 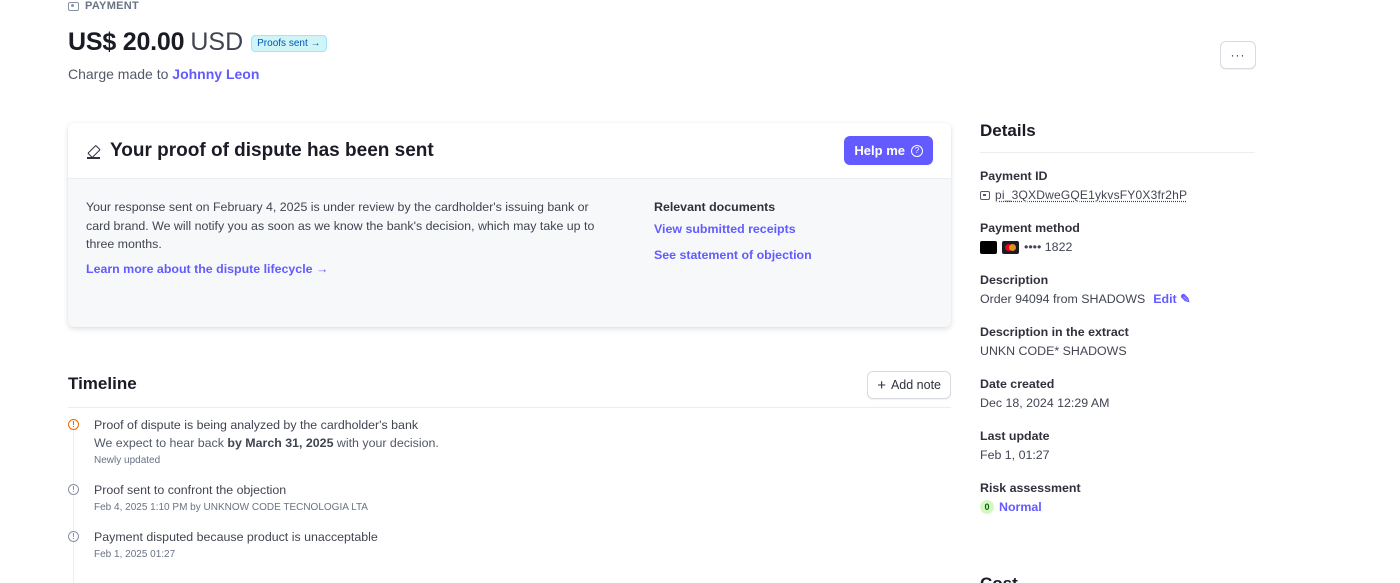 What do you see at coordinates (118, 74) in the screenshot?
I see `charge-prefix: Charge made to` at bounding box center [118, 74].